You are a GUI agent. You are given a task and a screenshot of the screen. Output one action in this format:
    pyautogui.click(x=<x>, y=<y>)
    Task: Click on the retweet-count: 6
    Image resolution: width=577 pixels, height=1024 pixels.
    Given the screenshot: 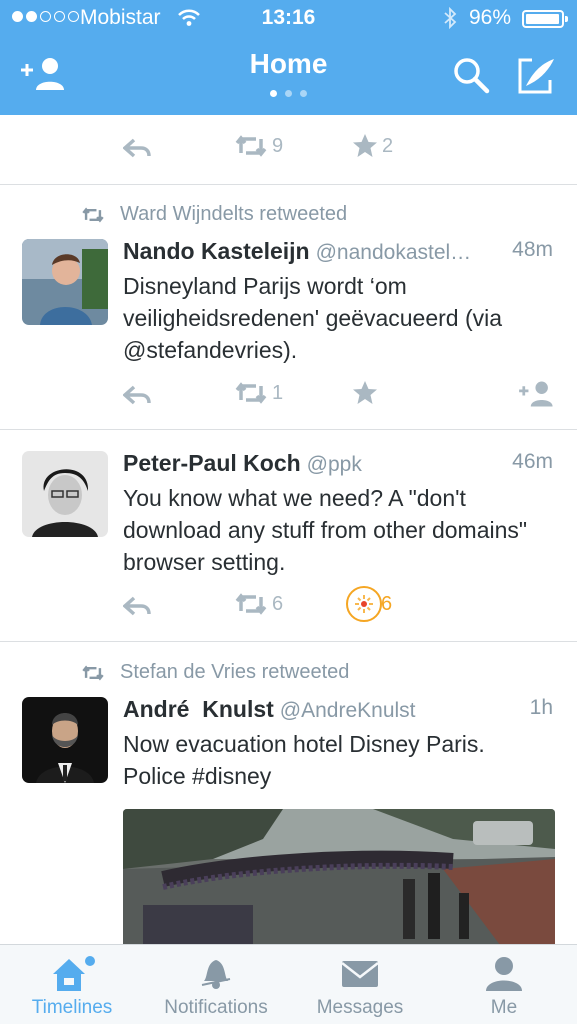 What is the action you would take?
    pyautogui.click(x=278, y=603)
    